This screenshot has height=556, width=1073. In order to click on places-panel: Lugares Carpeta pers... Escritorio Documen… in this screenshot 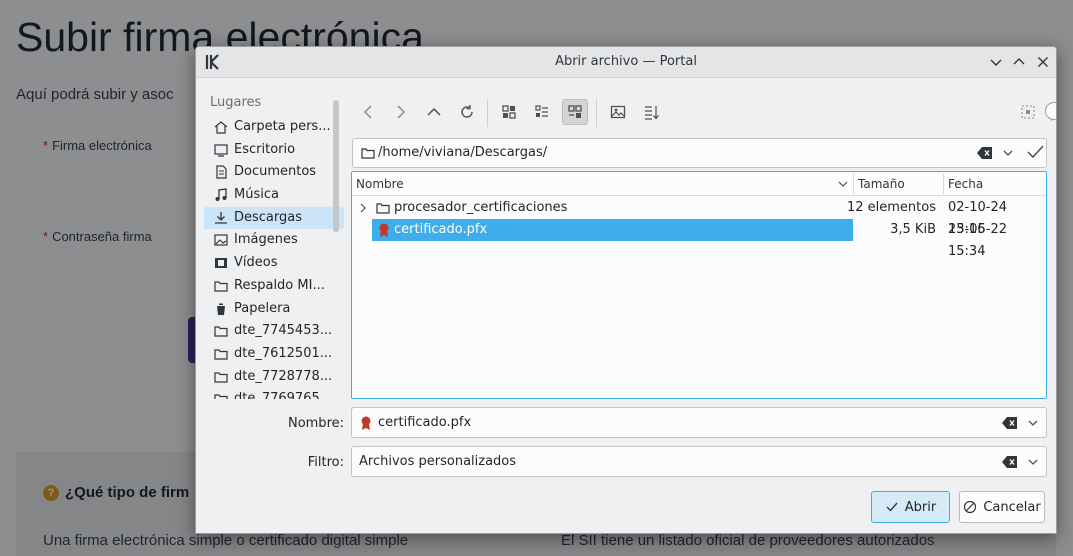, I will do `click(274, 245)`.